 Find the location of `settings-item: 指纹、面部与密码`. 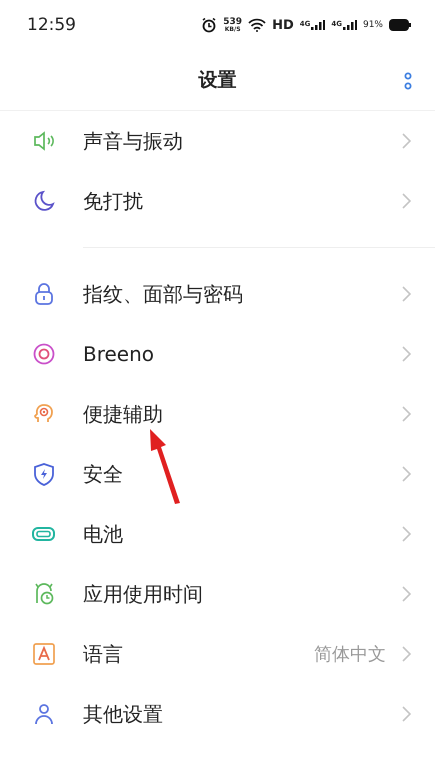

settings-item: 指纹、面部与密码 is located at coordinates (217, 294).